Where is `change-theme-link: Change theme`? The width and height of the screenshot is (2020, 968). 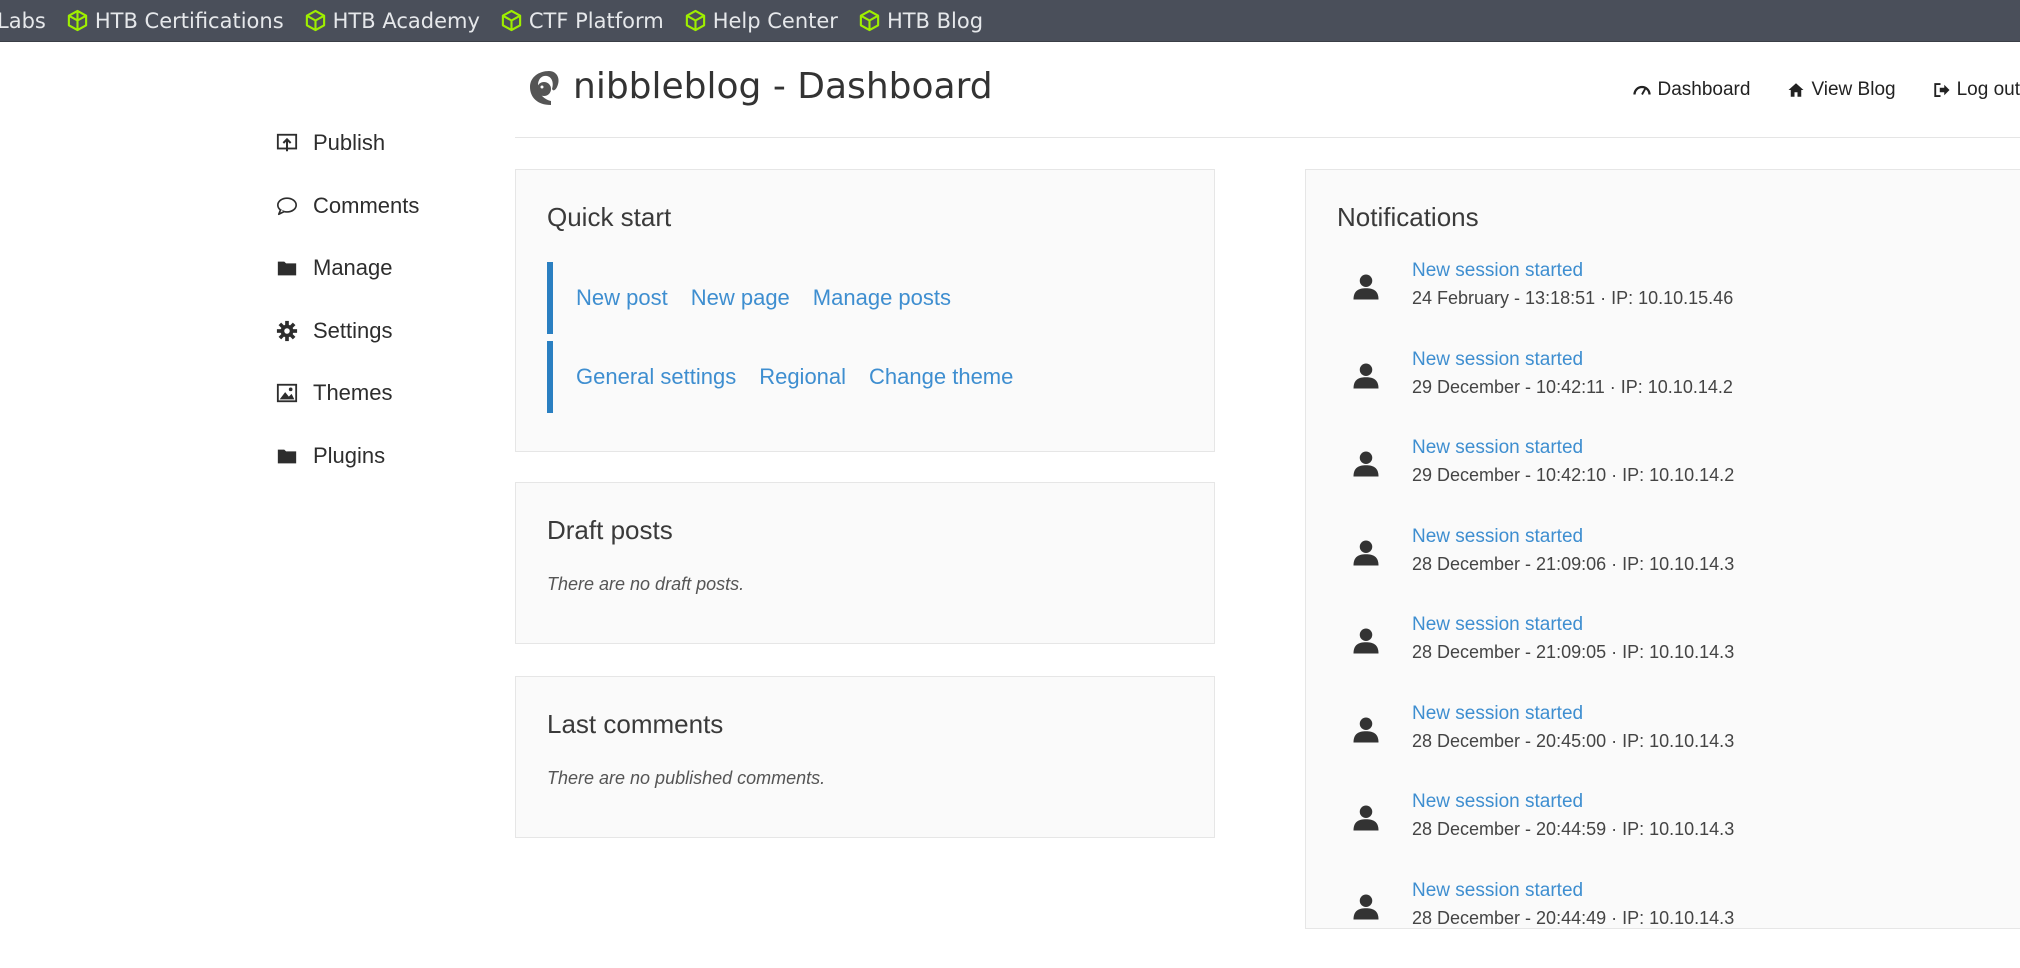 change-theme-link: Change theme is located at coordinates (941, 377).